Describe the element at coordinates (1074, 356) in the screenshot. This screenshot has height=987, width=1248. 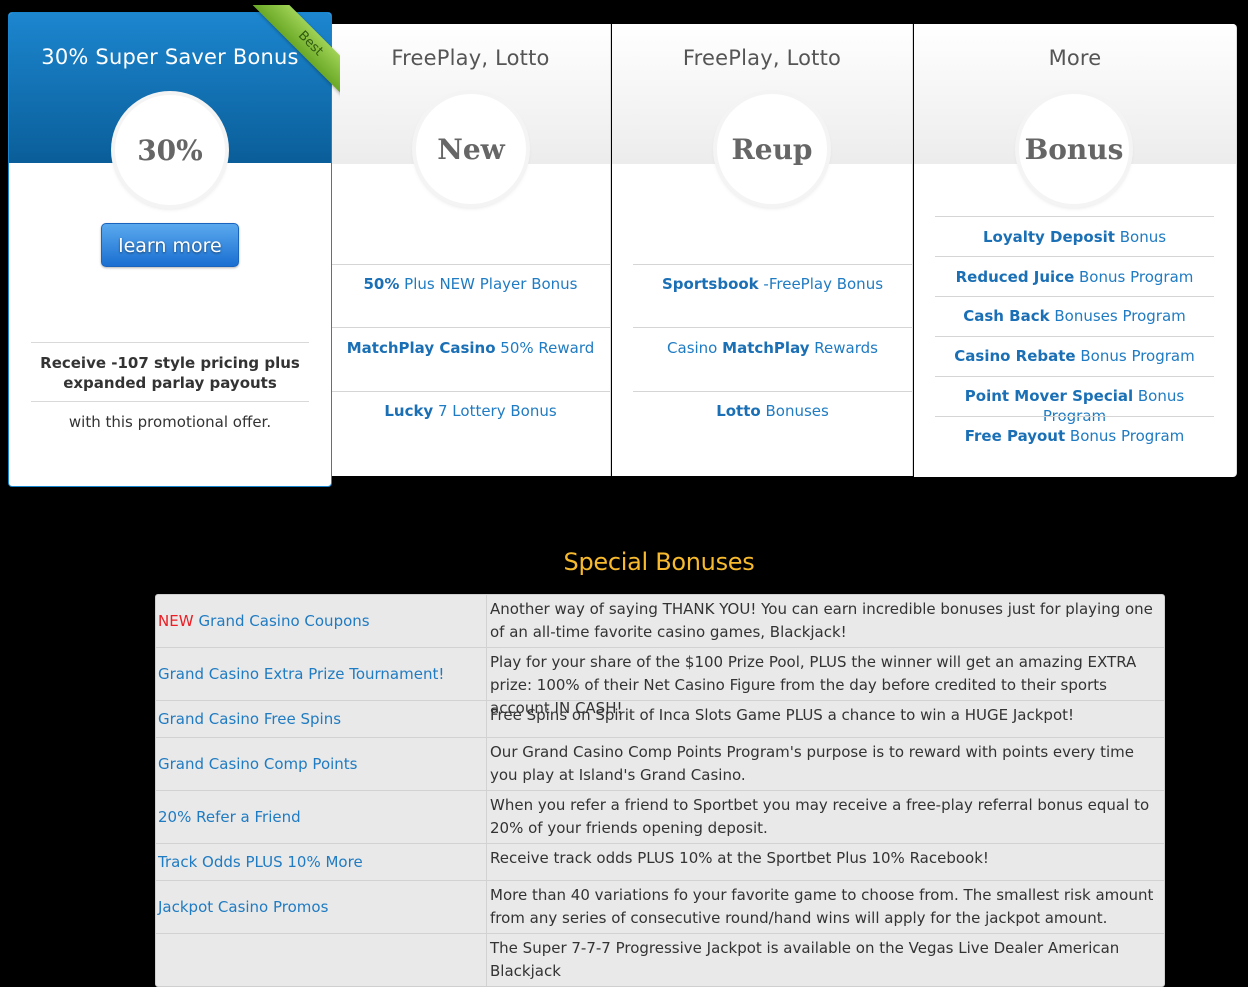
I see `card-row: Casino Rebate Bonus Program` at that location.